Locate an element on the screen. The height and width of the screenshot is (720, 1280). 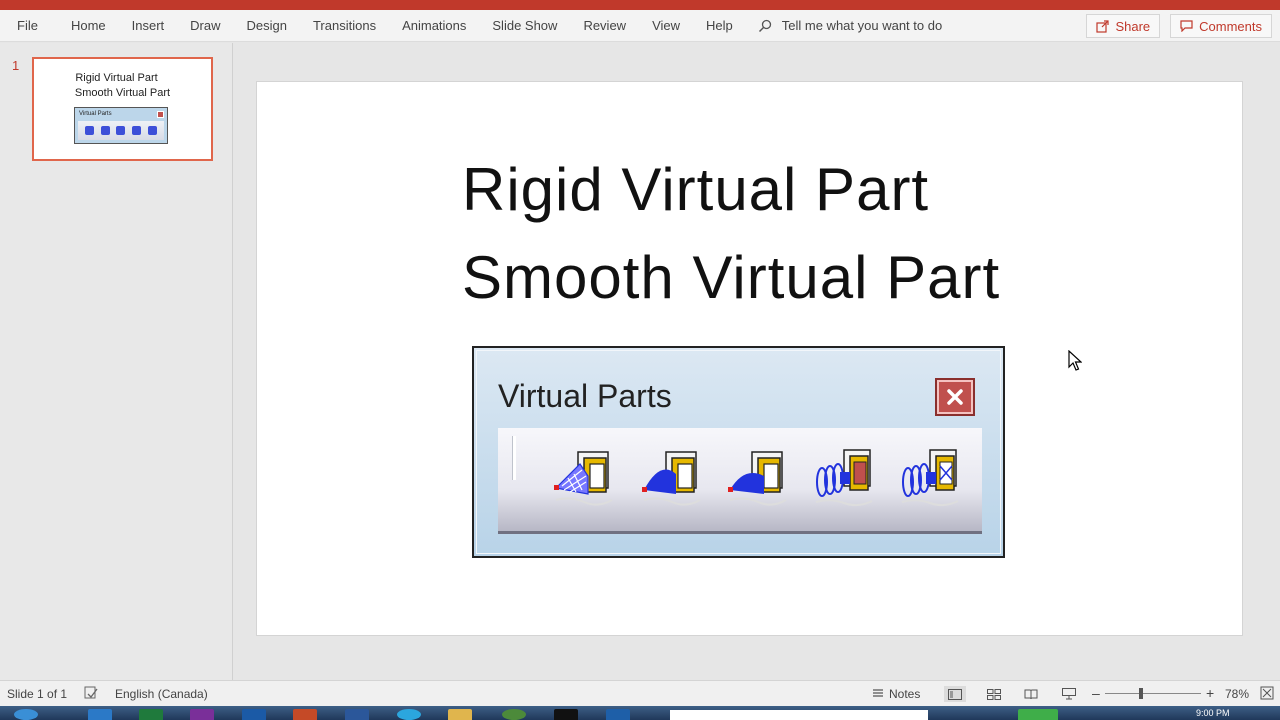
normal-view-button is located at coordinates (955, 694).